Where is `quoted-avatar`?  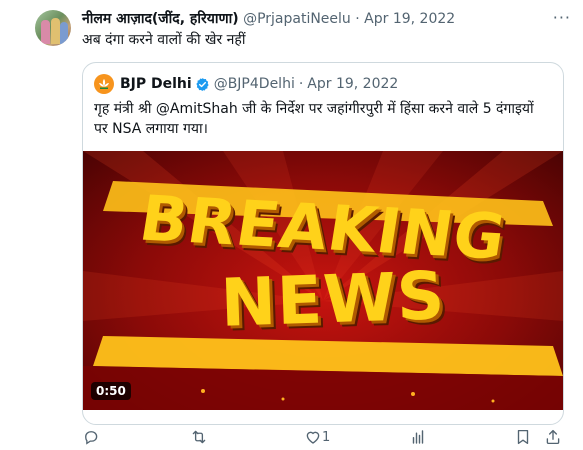
quoted-avatar is located at coordinates (104, 84).